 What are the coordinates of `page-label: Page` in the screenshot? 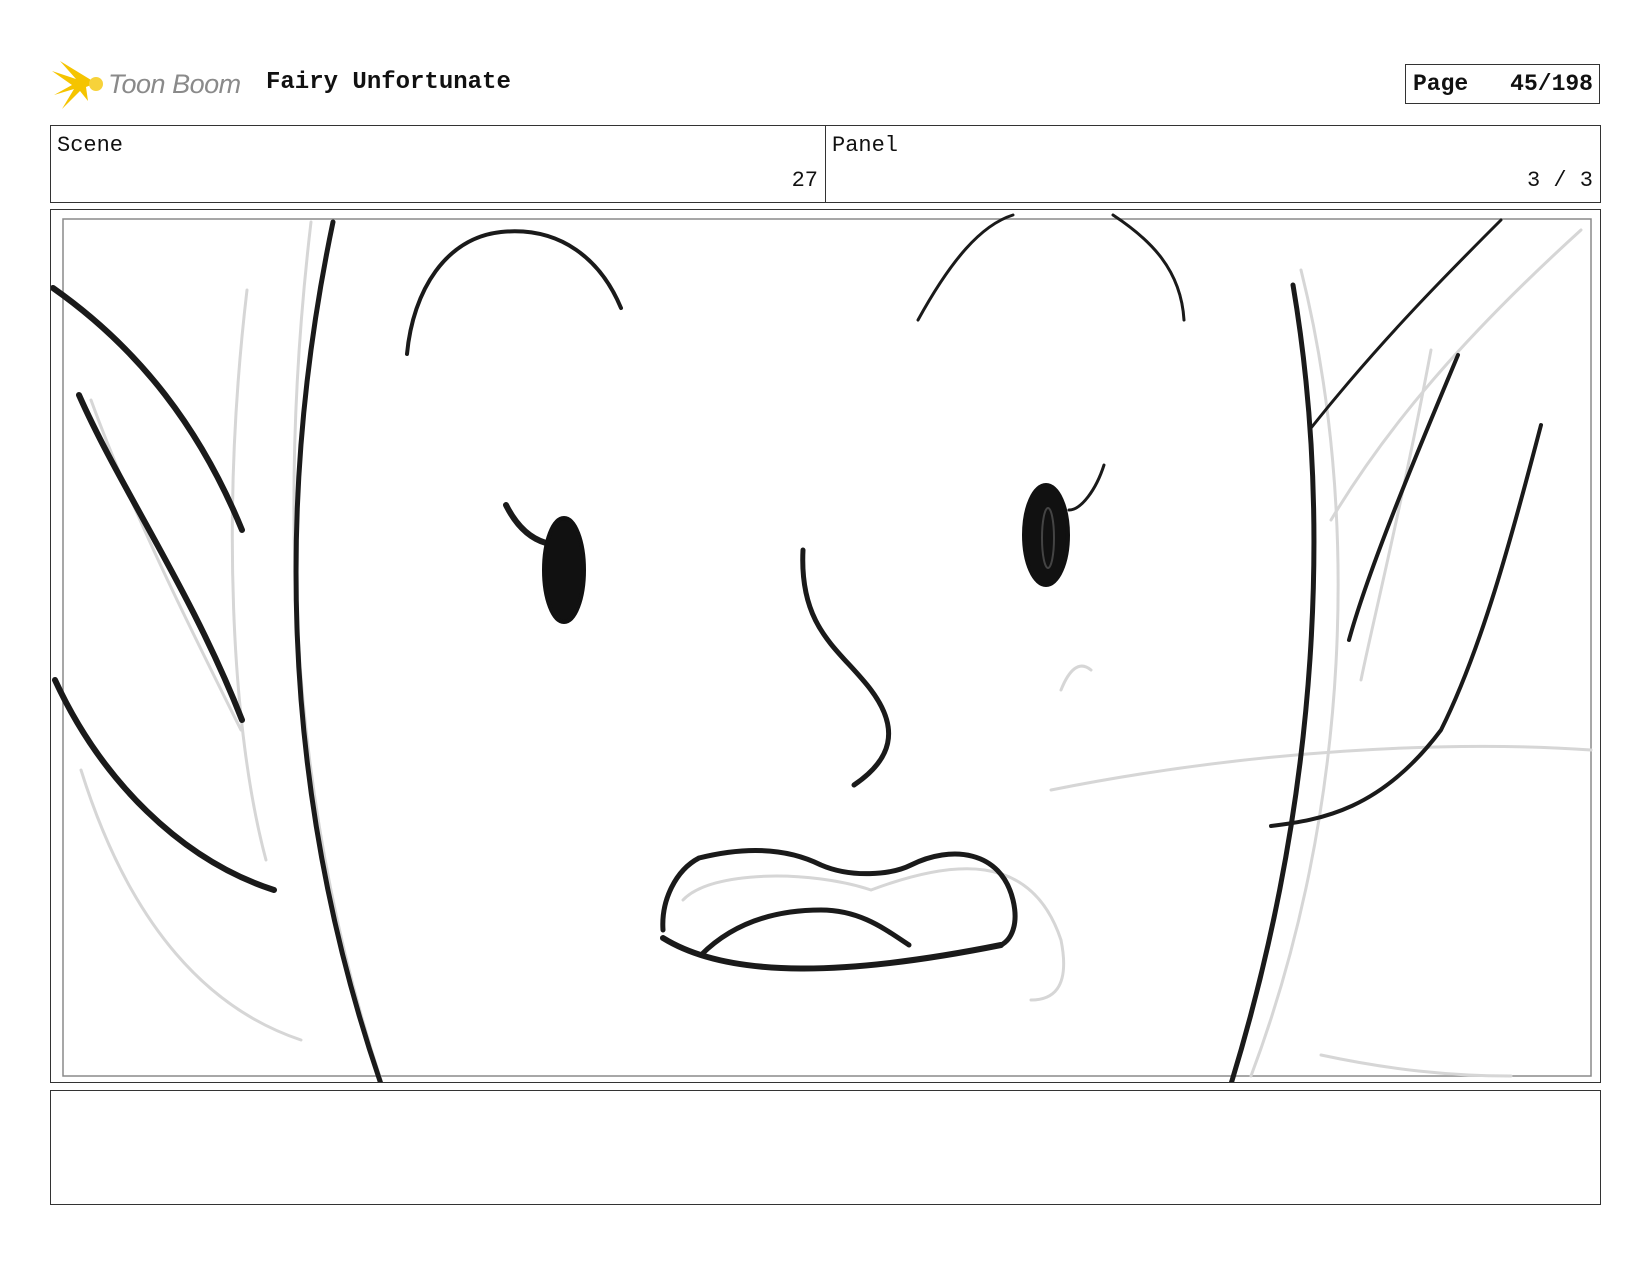 It's located at (1441, 84).